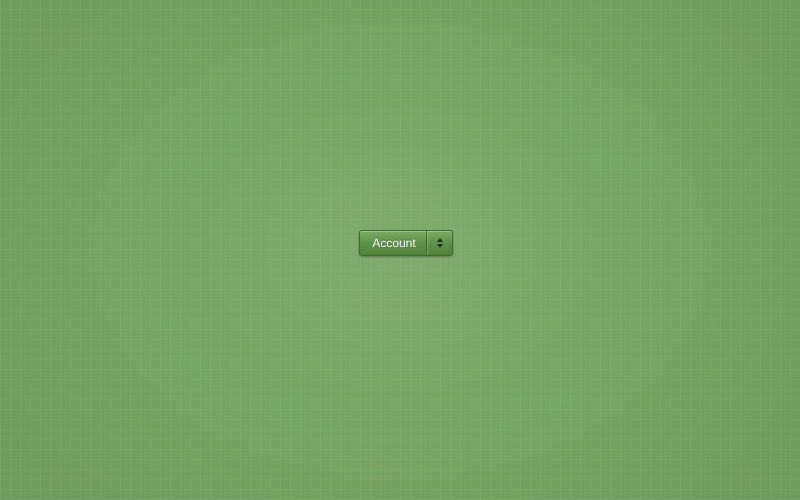  What do you see at coordinates (439, 246) in the screenshot?
I see `arrow-down-icon` at bounding box center [439, 246].